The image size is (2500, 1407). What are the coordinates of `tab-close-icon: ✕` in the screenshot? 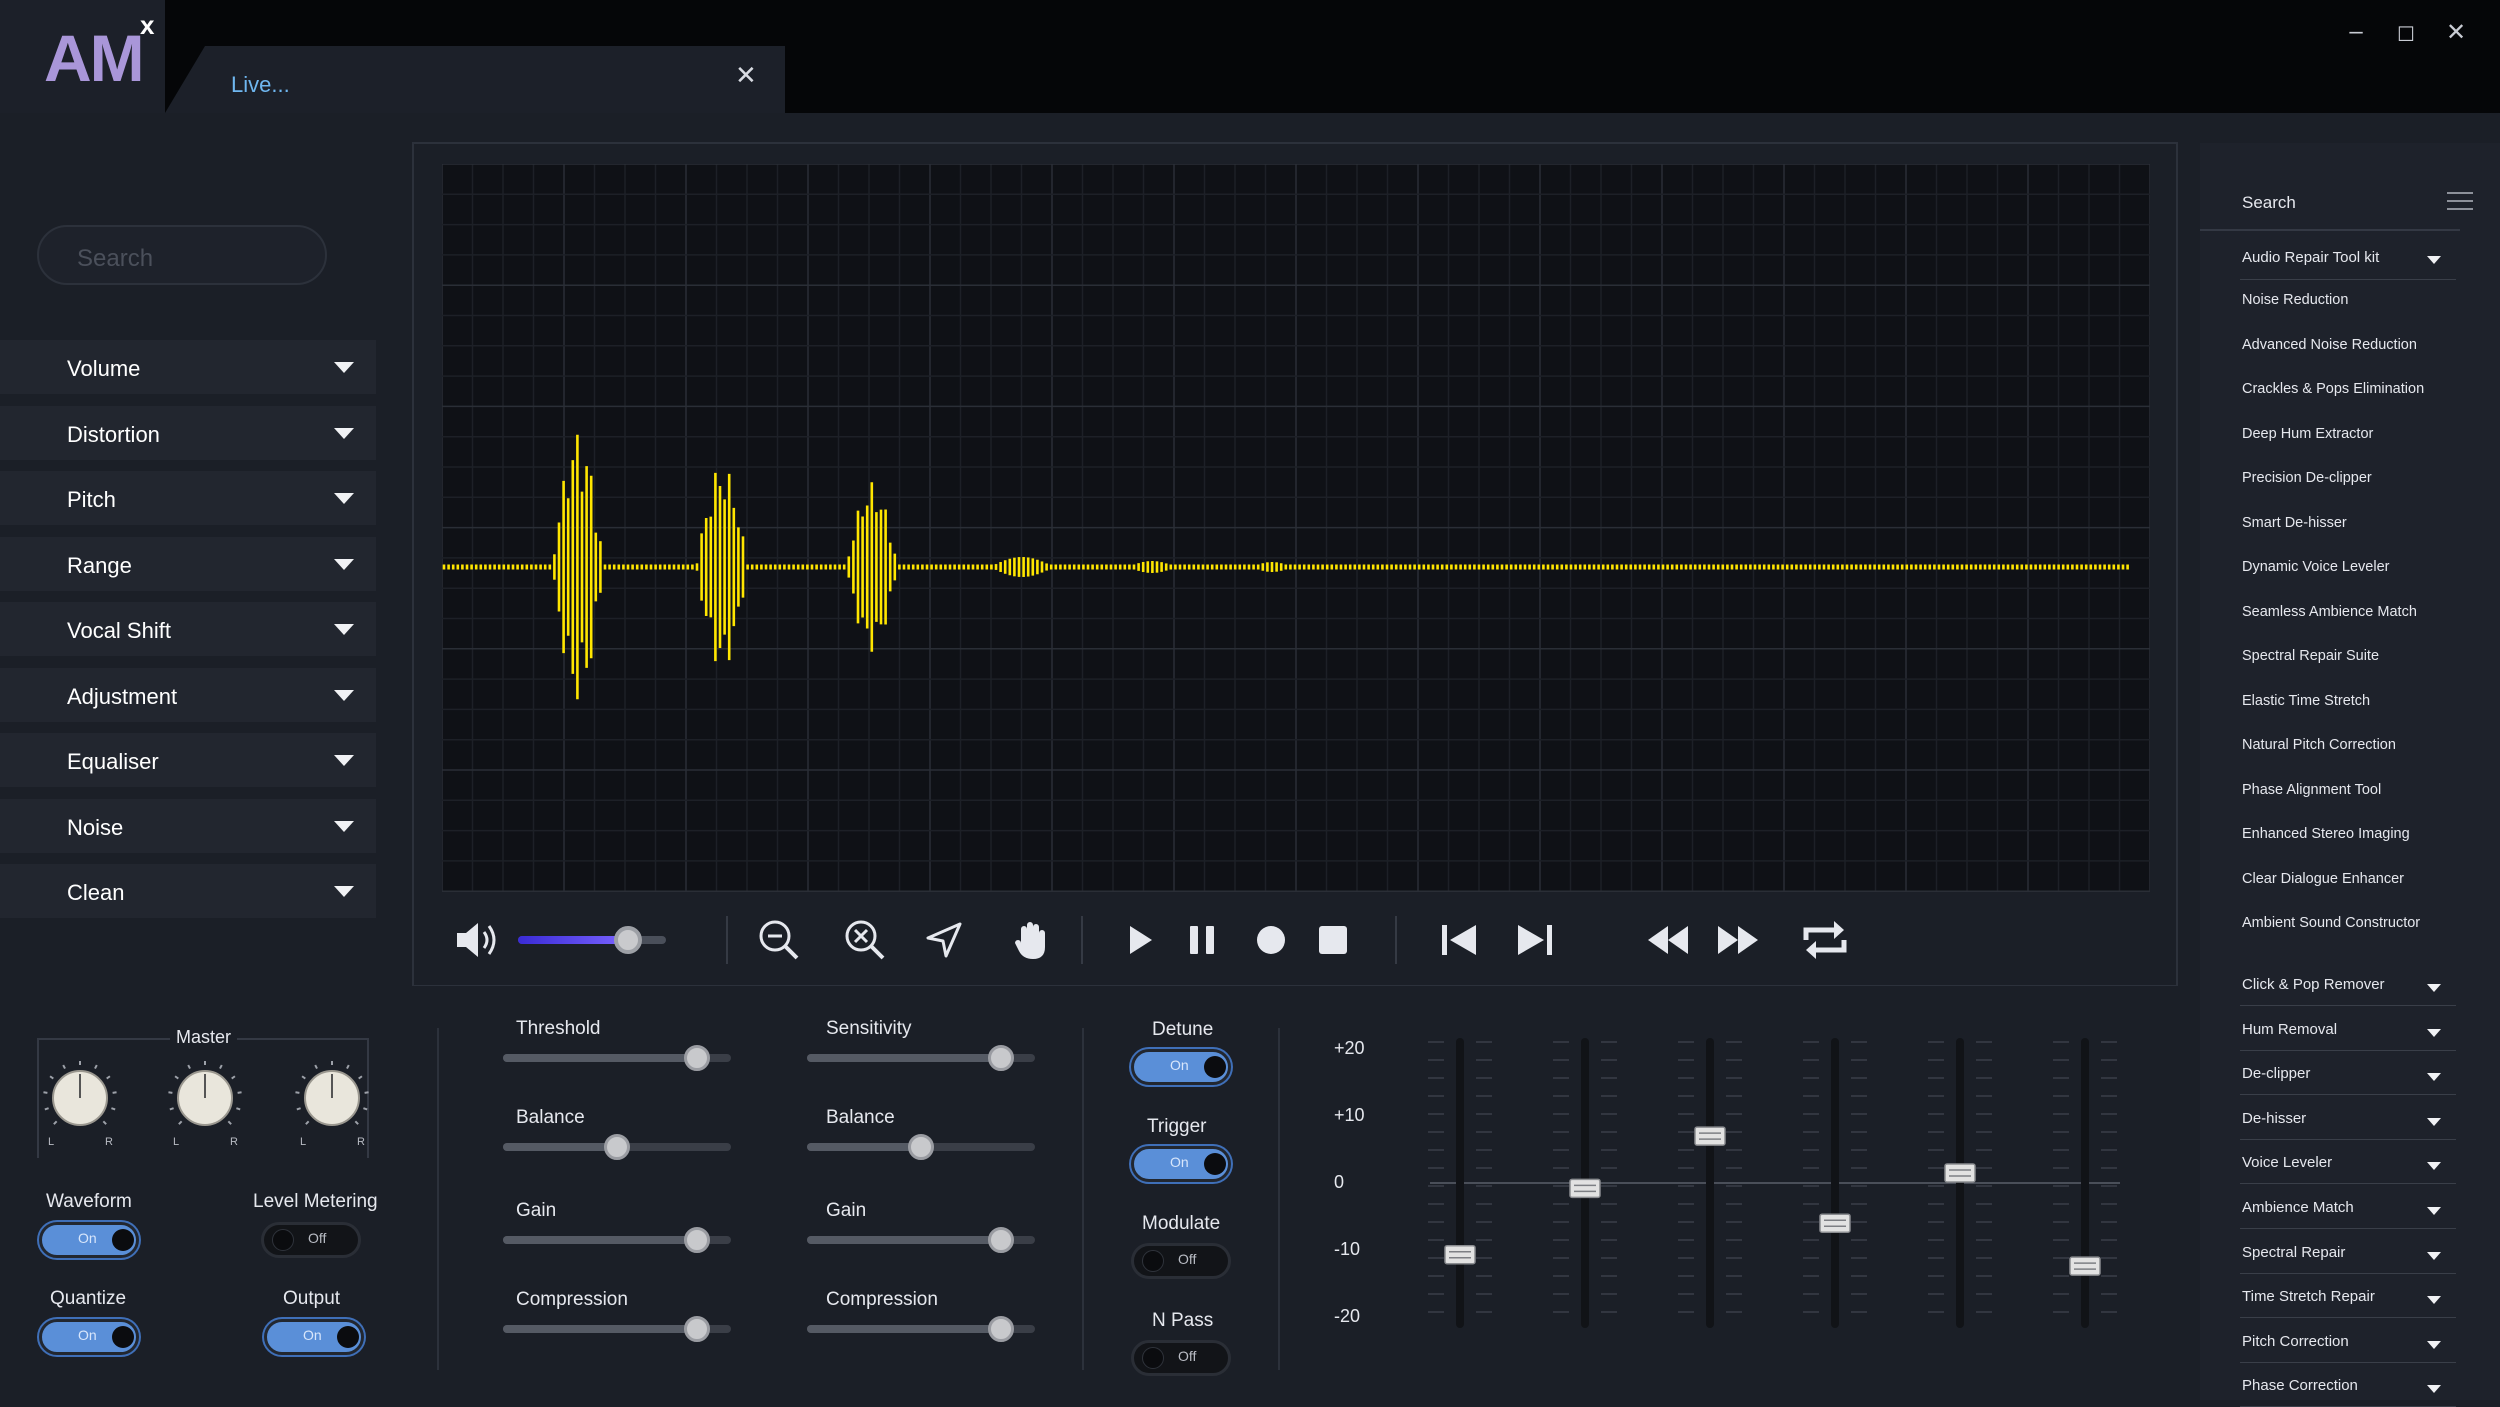 It's located at (746, 75).